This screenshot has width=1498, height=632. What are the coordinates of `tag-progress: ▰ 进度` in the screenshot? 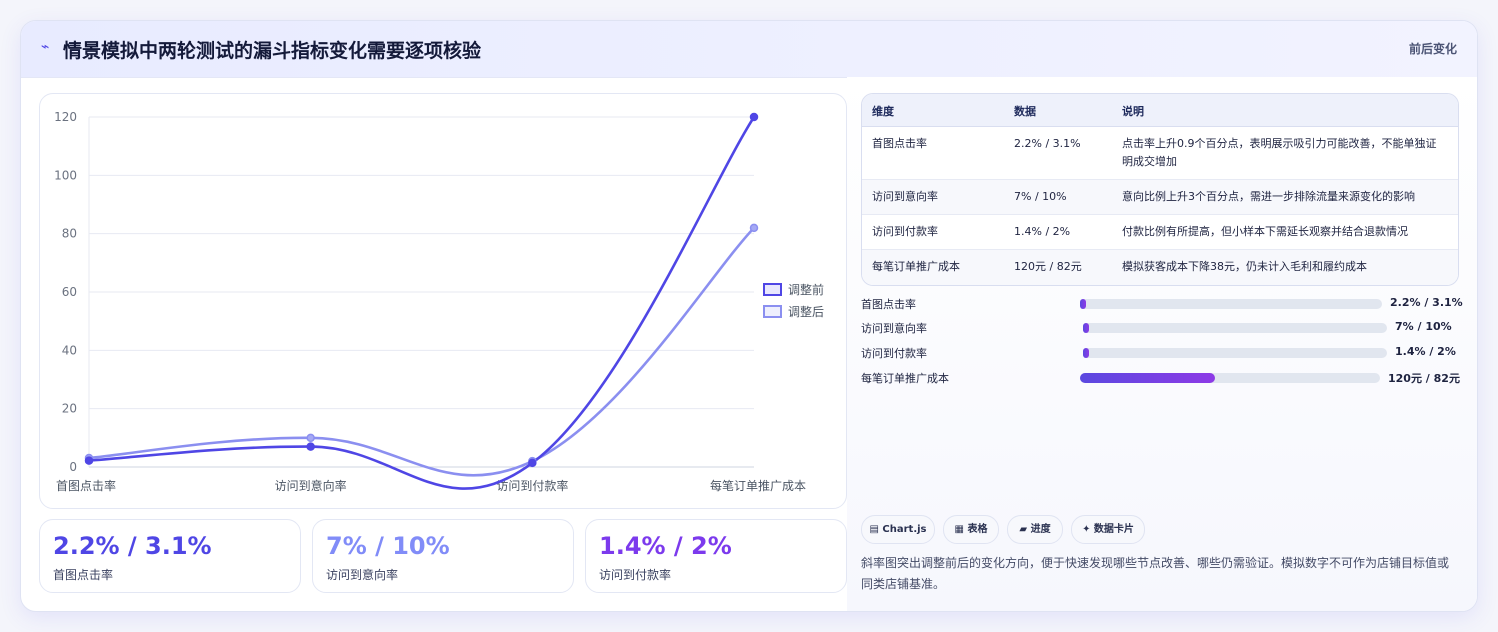 It's located at (1035, 529).